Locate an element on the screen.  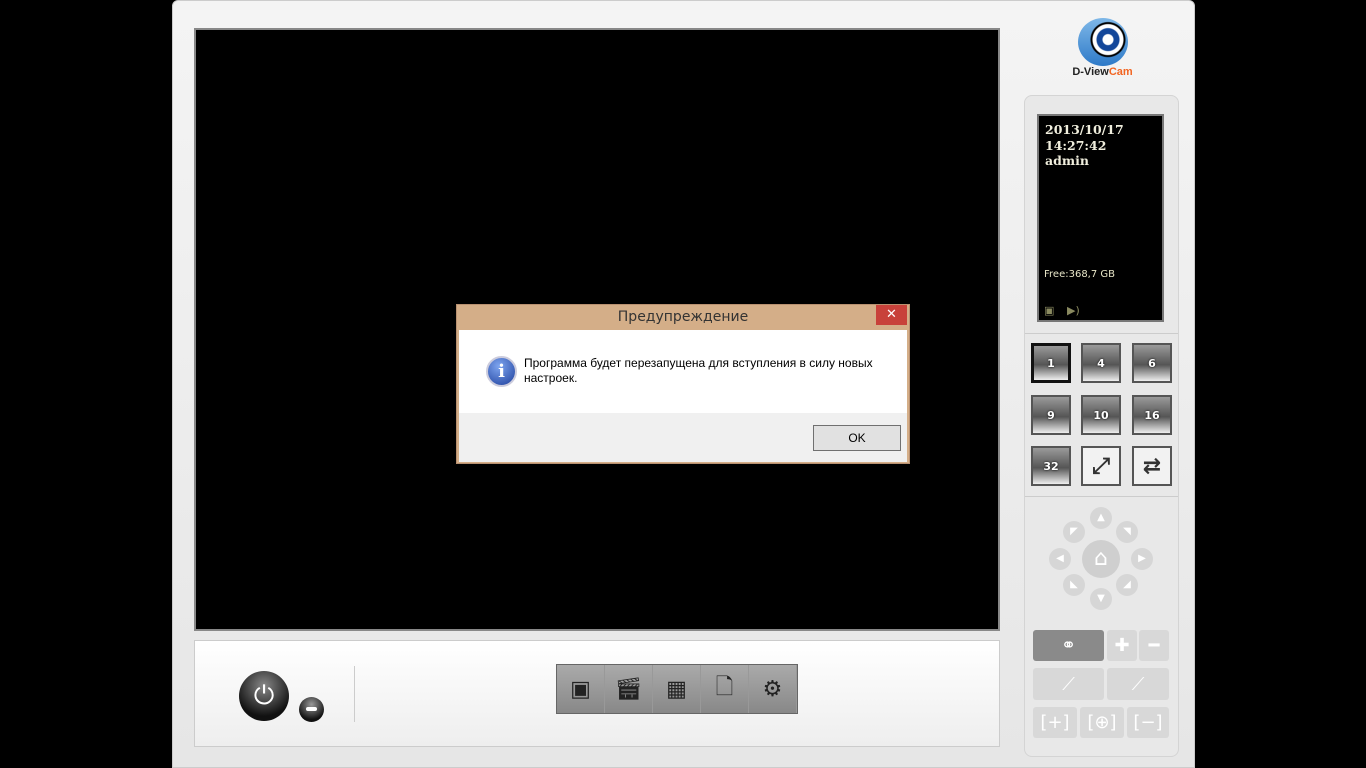
zoom-in-icon: ✚ is located at coordinates (1122, 645).